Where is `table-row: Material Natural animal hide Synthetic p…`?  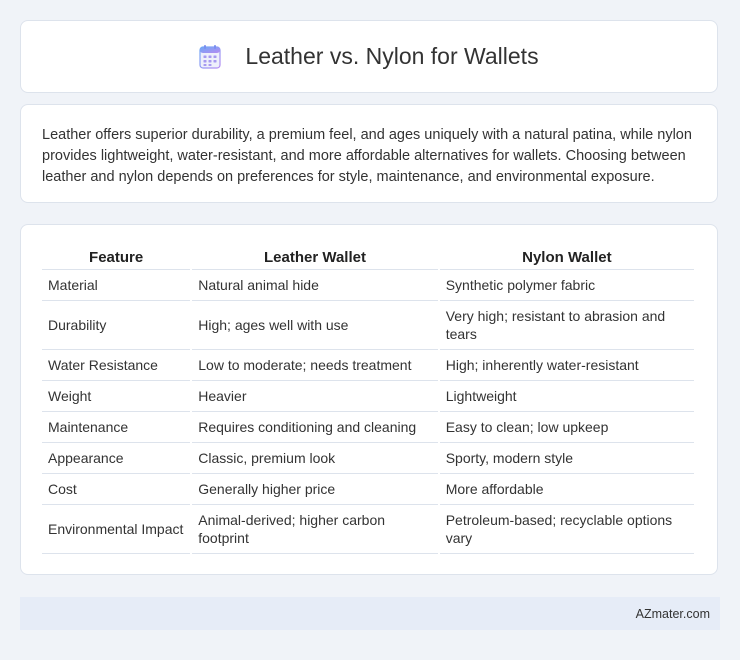
table-row: Material Natural animal hide Synthetic p… is located at coordinates (368, 285).